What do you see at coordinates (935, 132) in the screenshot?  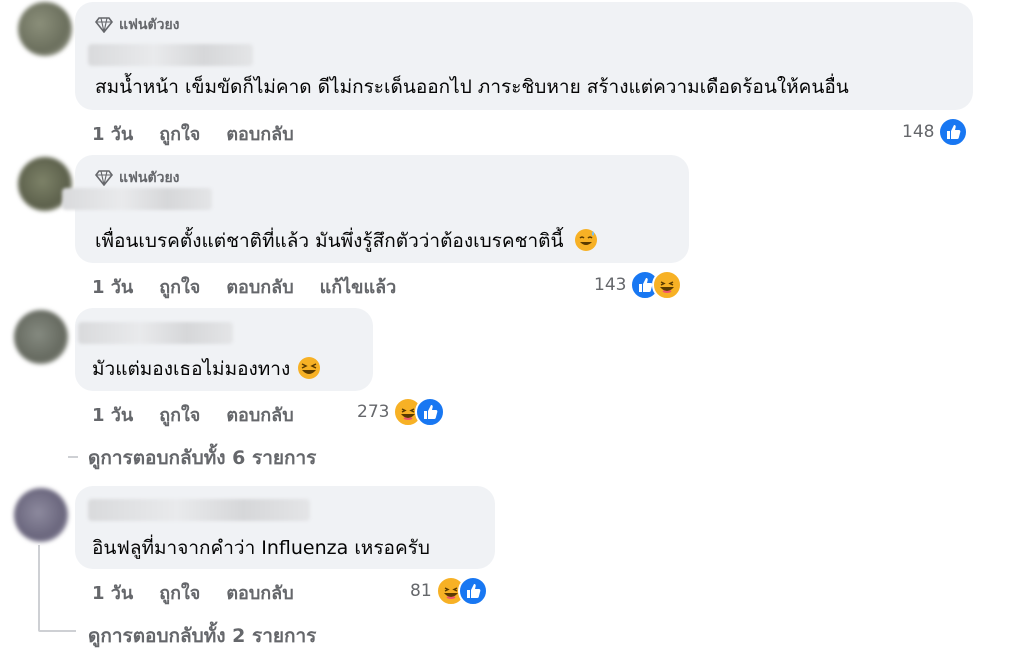 I see `reaction-summary: 148` at bounding box center [935, 132].